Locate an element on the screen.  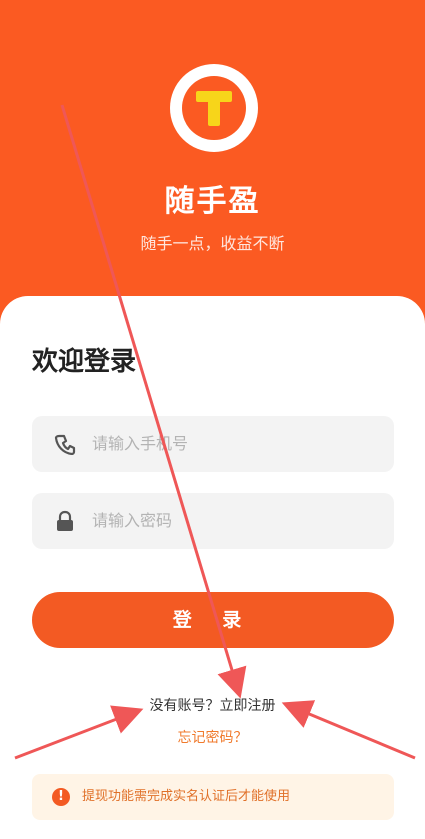
notice-text: 提现功能需完成实名认证后才能使用 is located at coordinates (186, 796).